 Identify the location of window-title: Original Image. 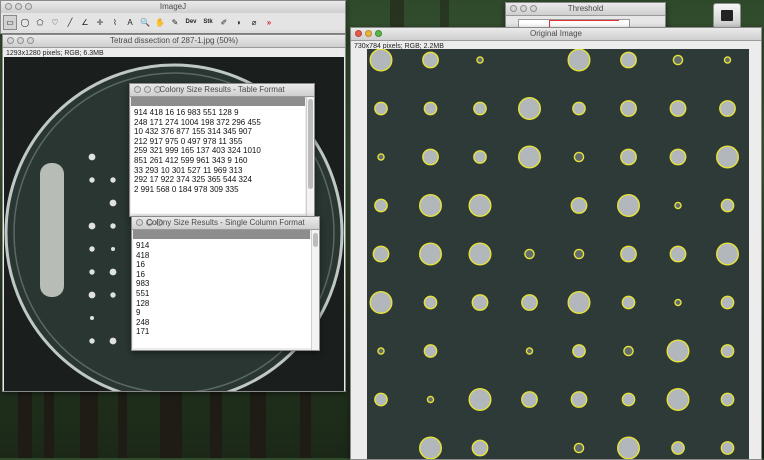
(556, 33).